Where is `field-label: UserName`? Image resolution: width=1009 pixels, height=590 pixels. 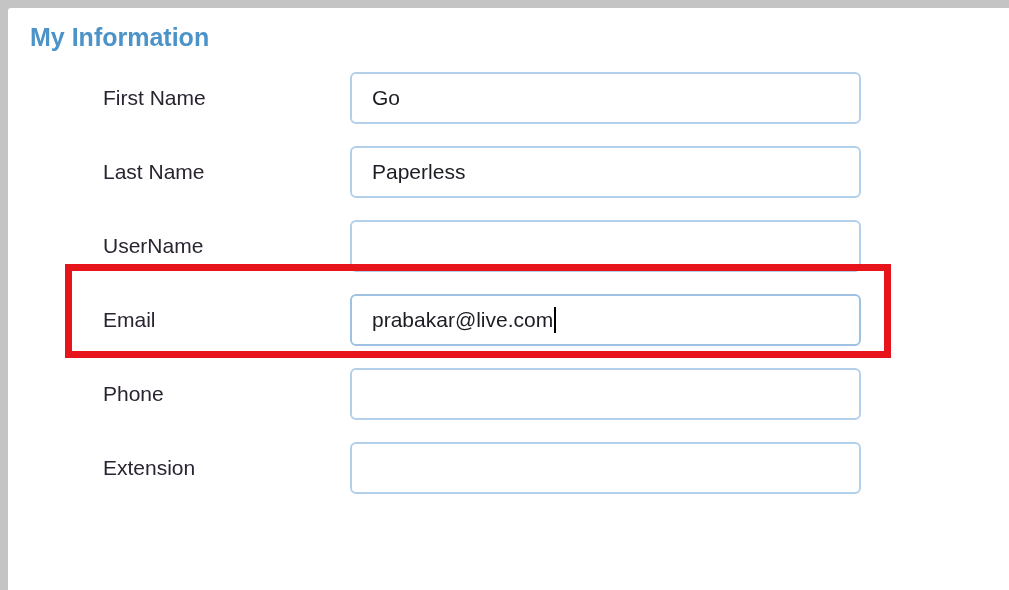 field-label: UserName is located at coordinates (154, 246).